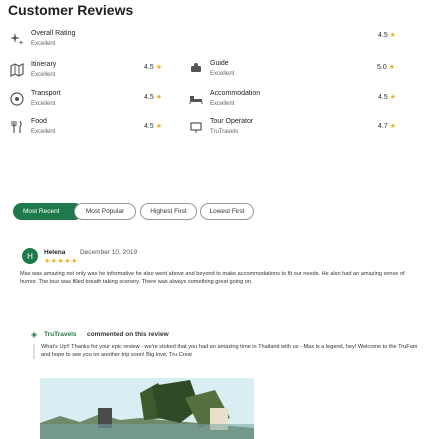 The height and width of the screenshot is (439, 429). I want to click on bed-icon, so click(196, 99).